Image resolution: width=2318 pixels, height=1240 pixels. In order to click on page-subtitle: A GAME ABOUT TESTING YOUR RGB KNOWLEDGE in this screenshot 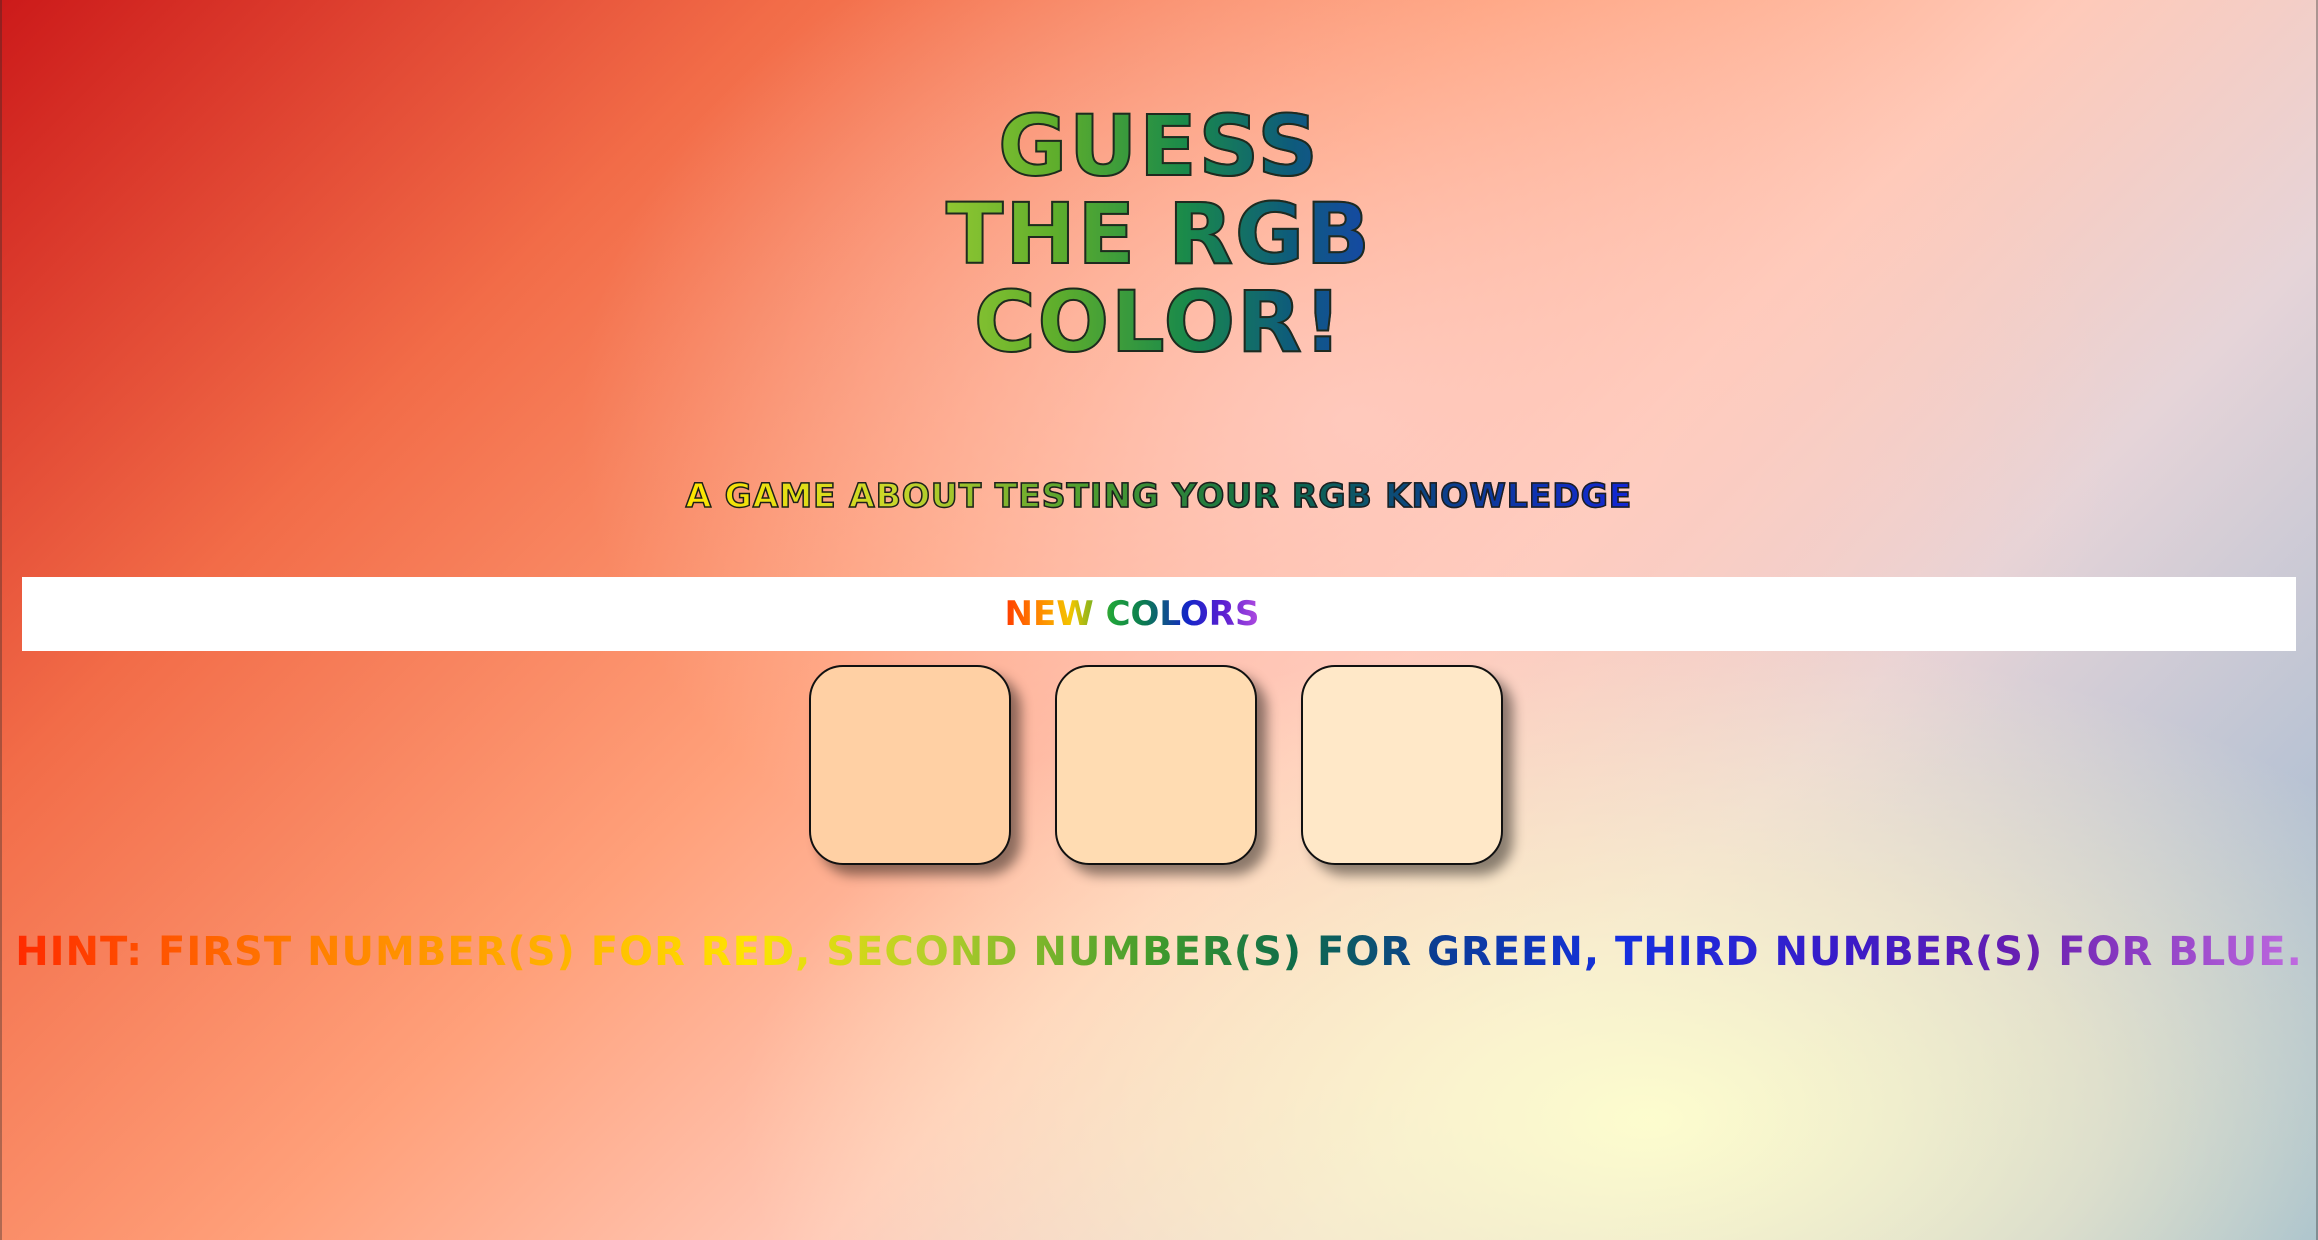, I will do `click(1159, 495)`.